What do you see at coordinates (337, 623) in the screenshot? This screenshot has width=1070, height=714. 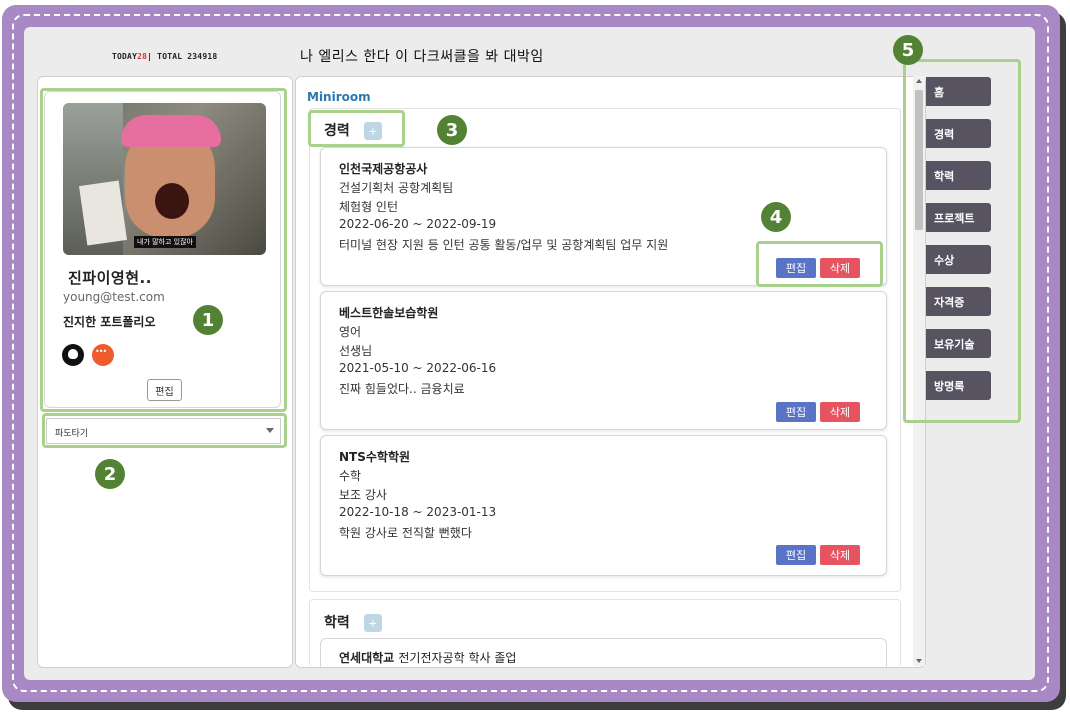 I see `education-heading: 학력` at bounding box center [337, 623].